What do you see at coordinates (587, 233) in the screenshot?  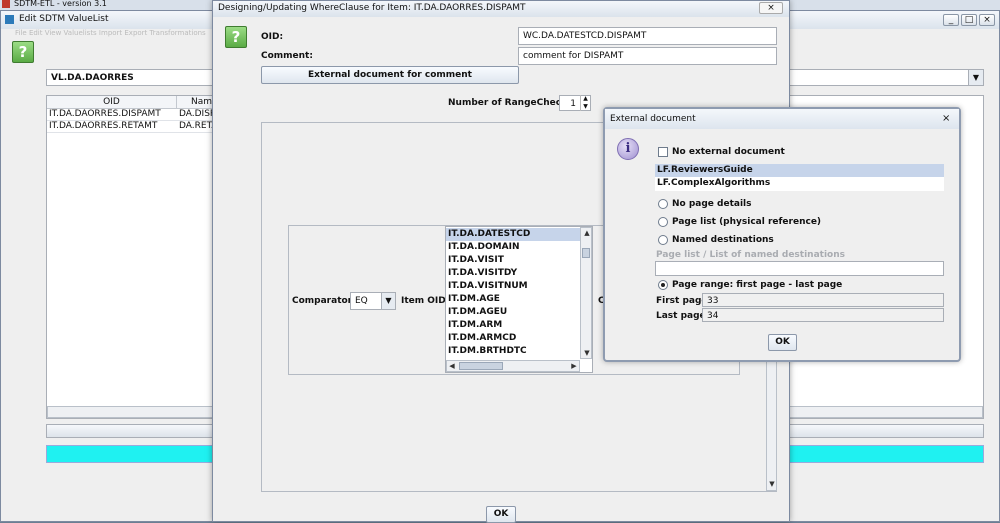 I see `scroll-up-icon: ▲` at bounding box center [587, 233].